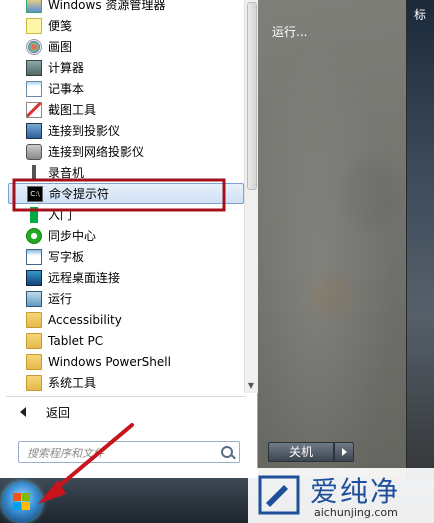 Image resolution: width=434 pixels, height=523 pixels. What do you see at coordinates (126, 396) in the screenshot?
I see `divider` at bounding box center [126, 396].